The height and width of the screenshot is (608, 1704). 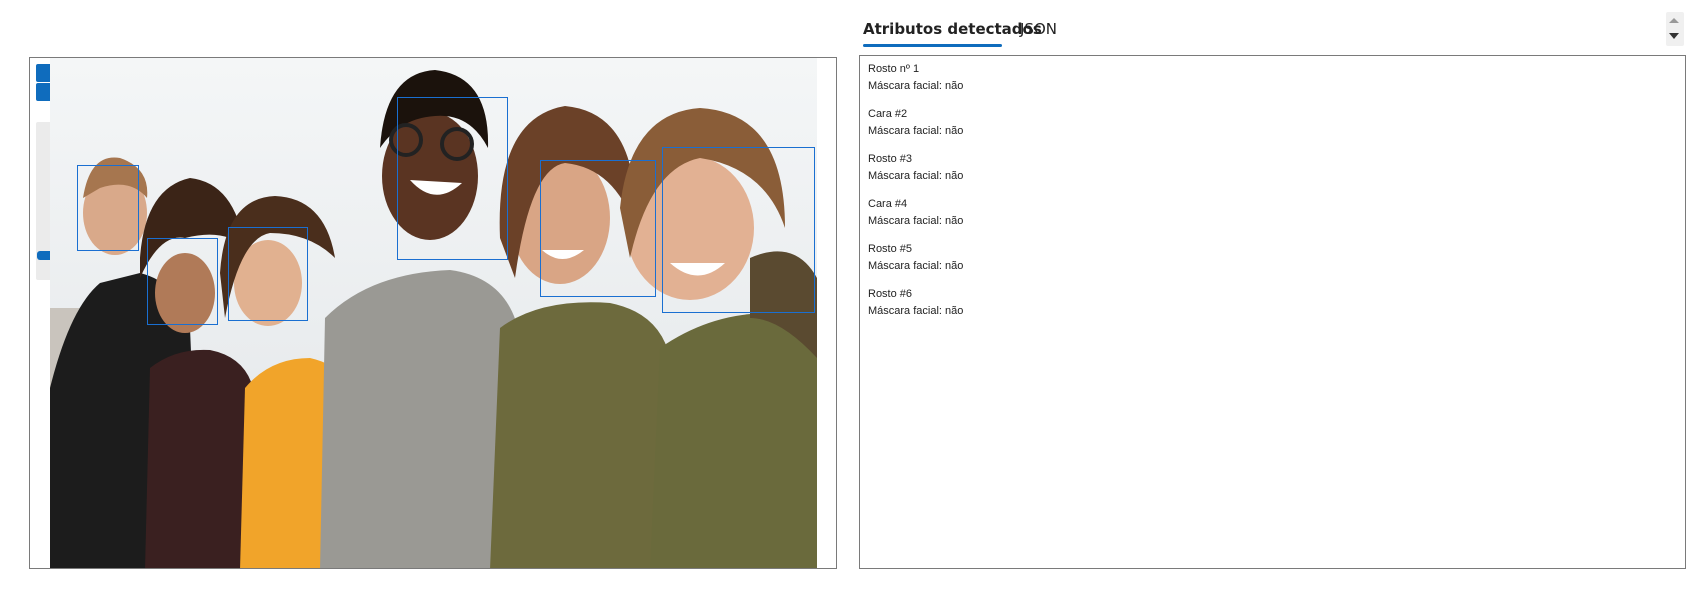 What do you see at coordinates (1272, 123) in the screenshot?
I see `result-item: Cara #2 Máscara facial: não` at bounding box center [1272, 123].